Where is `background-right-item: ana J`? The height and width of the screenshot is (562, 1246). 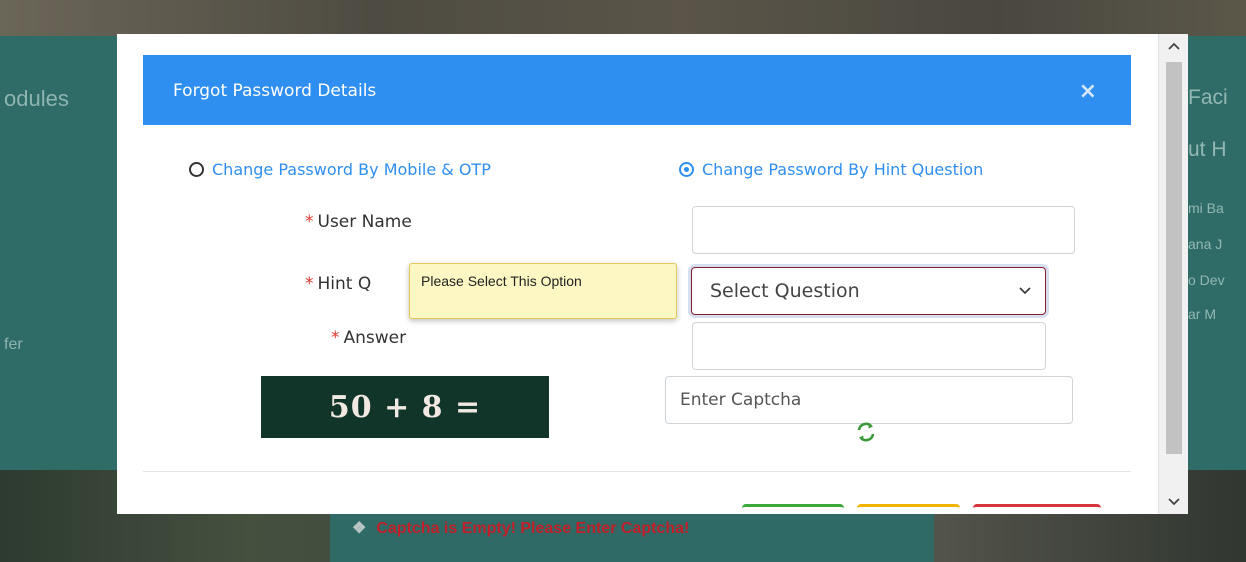 background-right-item: ana J is located at coordinates (1205, 244).